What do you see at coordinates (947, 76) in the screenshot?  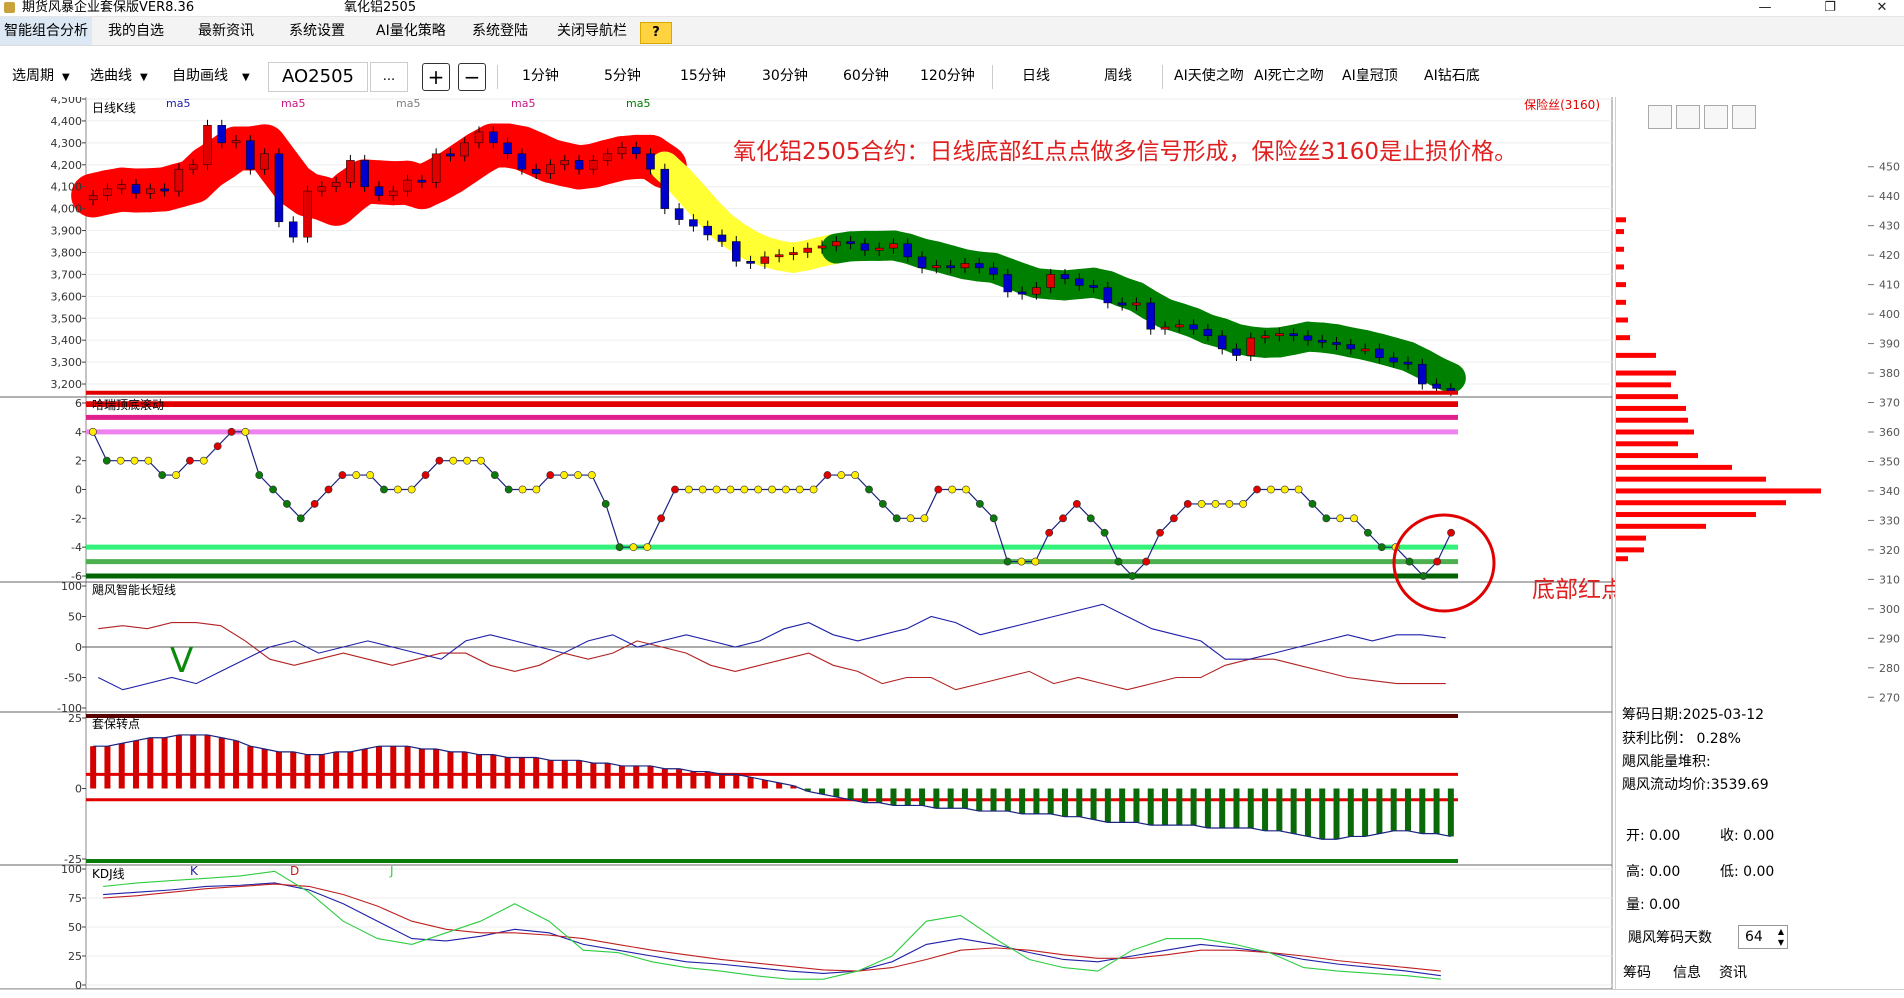 I see `period-120min: 120分钟` at bounding box center [947, 76].